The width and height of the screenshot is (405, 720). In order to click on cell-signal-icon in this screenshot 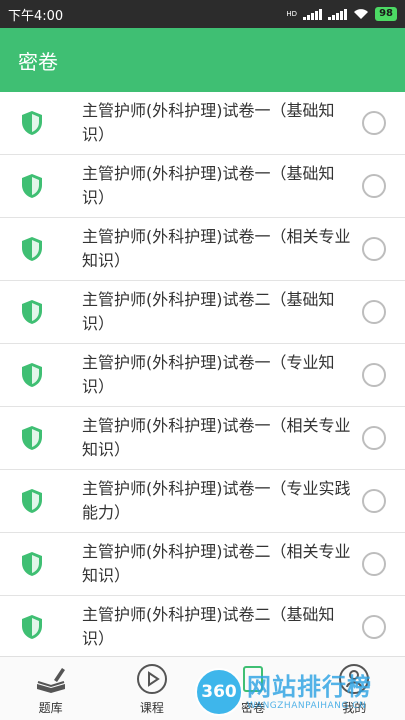, I will do `click(313, 14)`.